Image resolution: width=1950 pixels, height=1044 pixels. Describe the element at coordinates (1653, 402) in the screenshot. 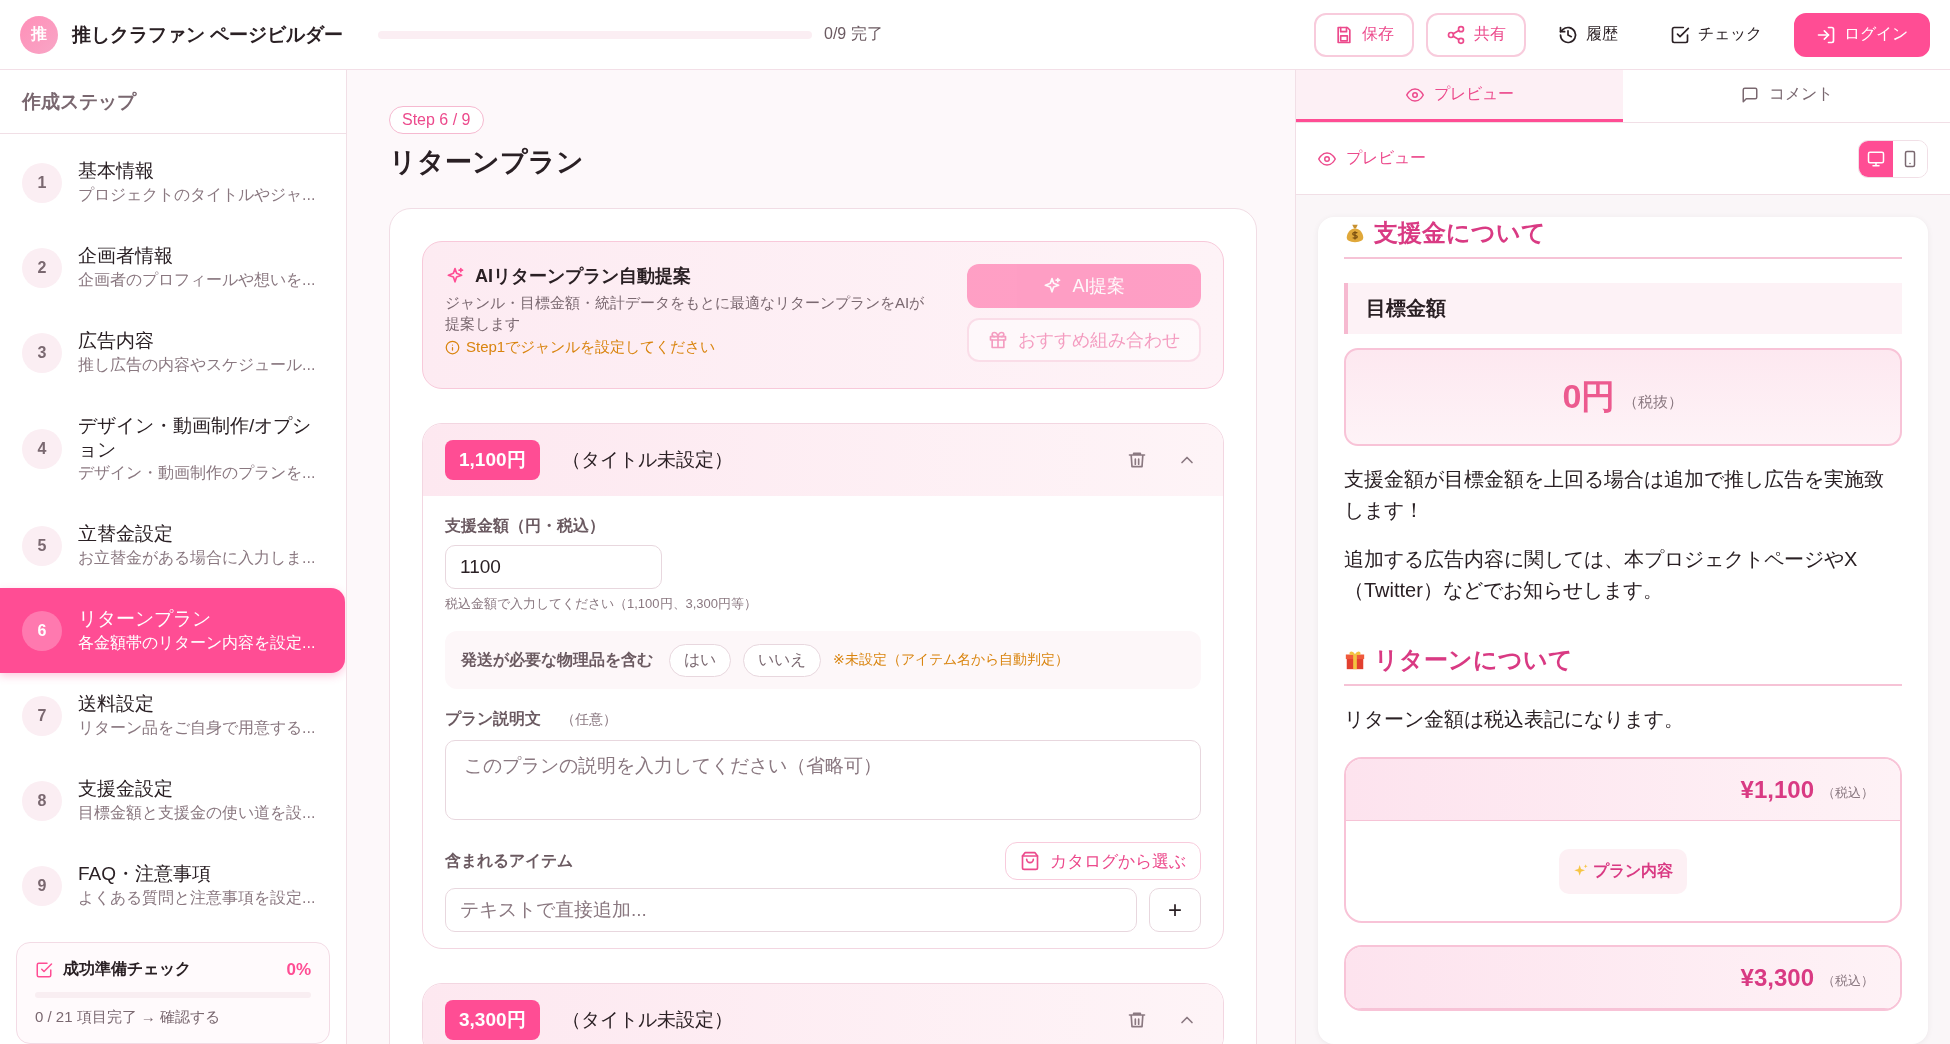

I see `tax-note: （税抜）` at that location.